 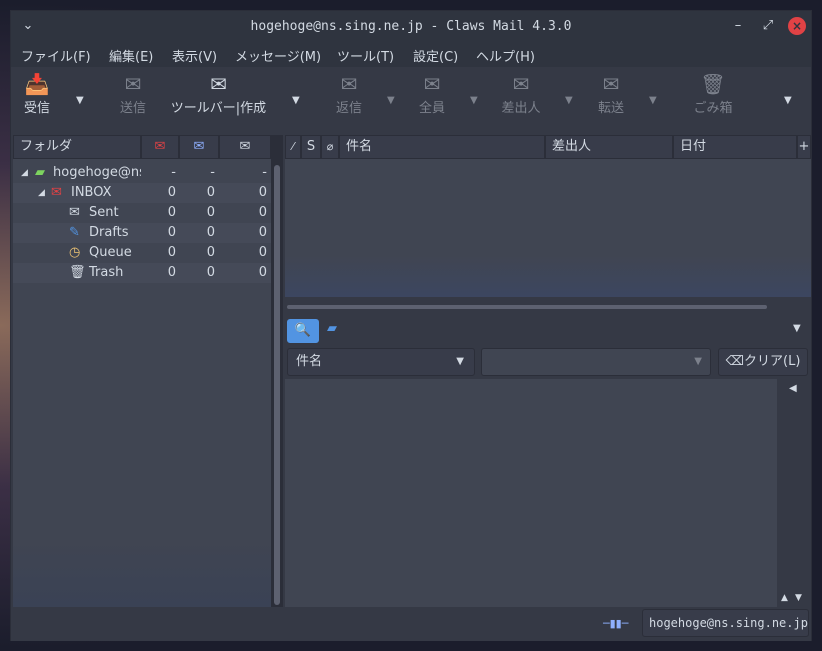 What do you see at coordinates (131, 55) in the screenshot?
I see `menu-edit: 編集(E)` at bounding box center [131, 55].